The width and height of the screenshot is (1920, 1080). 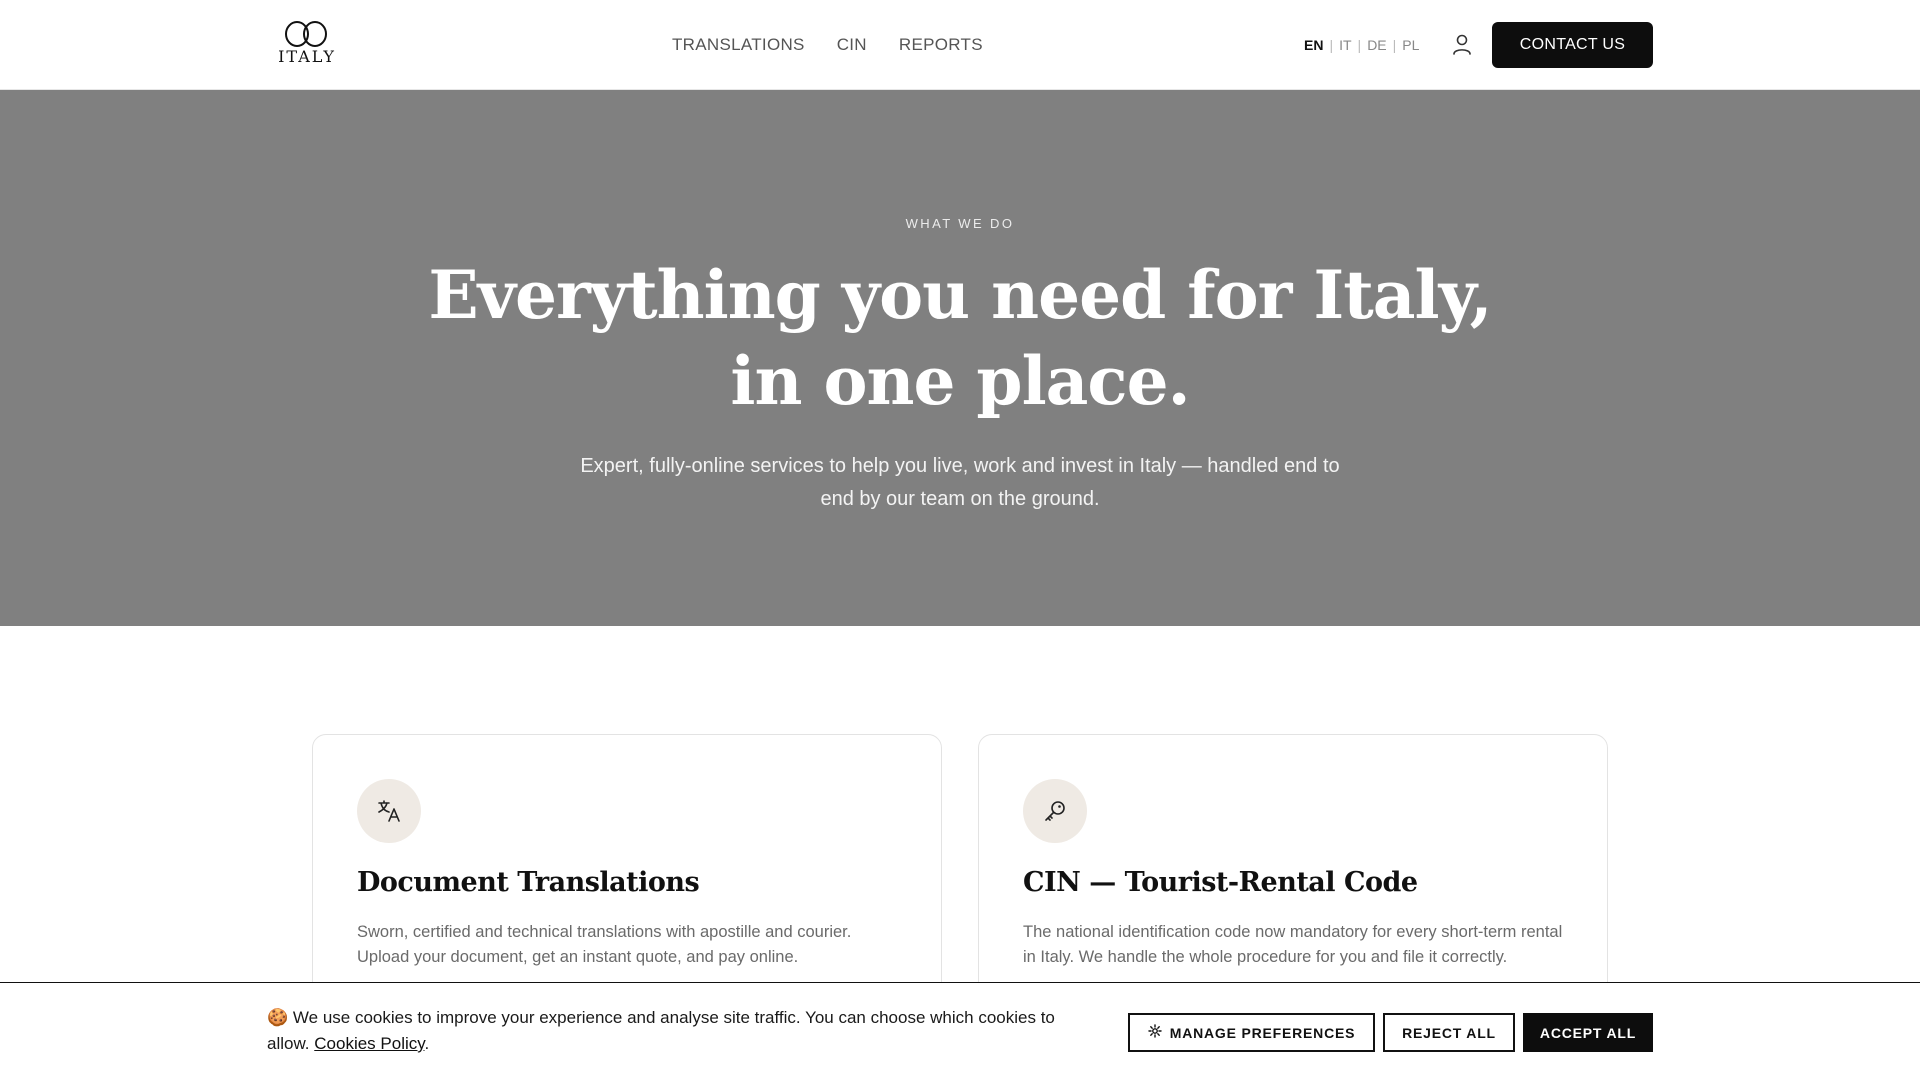 What do you see at coordinates (1449, 1032) in the screenshot?
I see `reject-all-button: REJECT ALL` at bounding box center [1449, 1032].